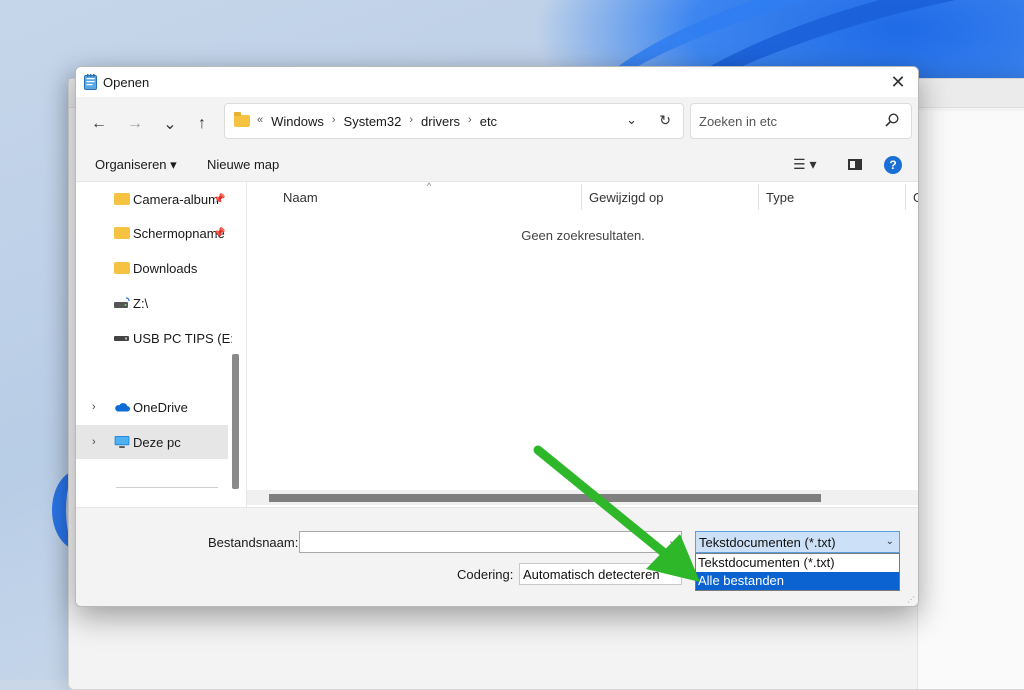  Describe the element at coordinates (122, 442) in the screenshot. I see `this-pc-icon` at that location.